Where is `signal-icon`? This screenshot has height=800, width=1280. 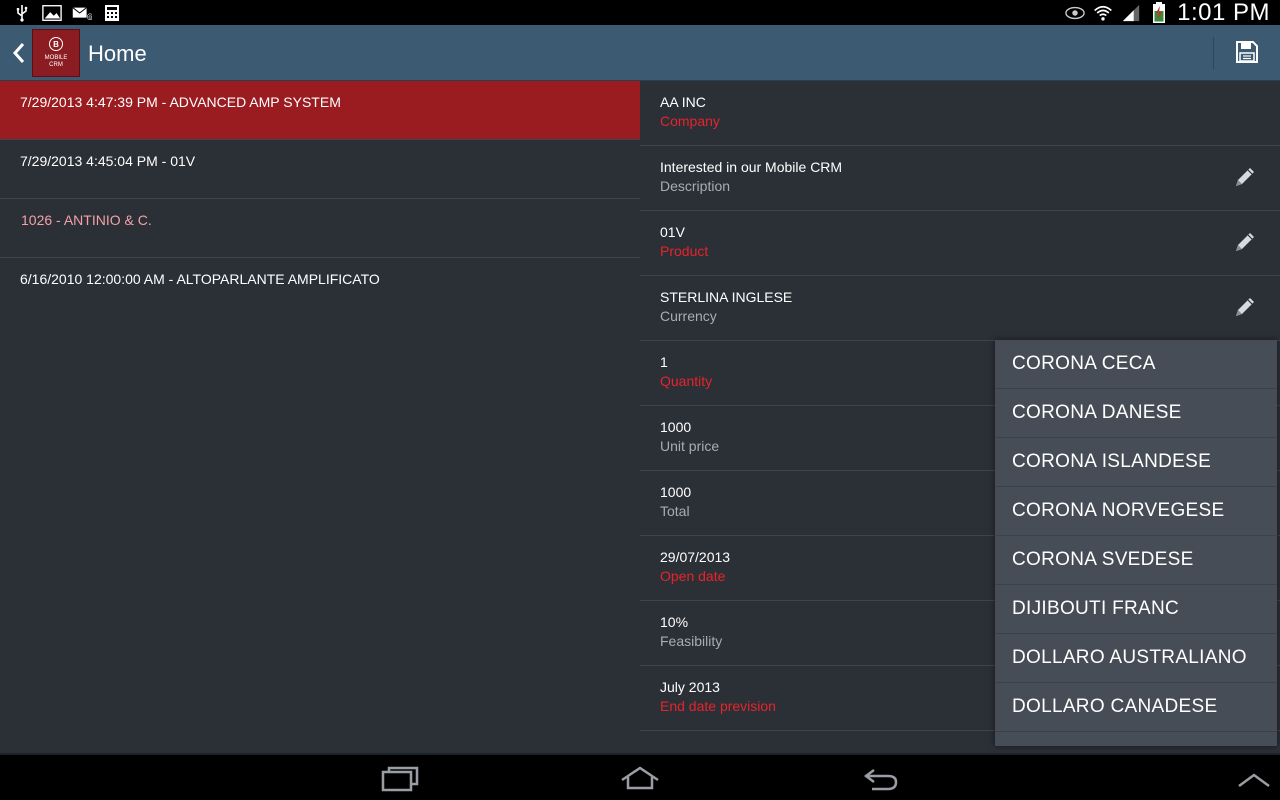 signal-icon is located at coordinates (1131, 13).